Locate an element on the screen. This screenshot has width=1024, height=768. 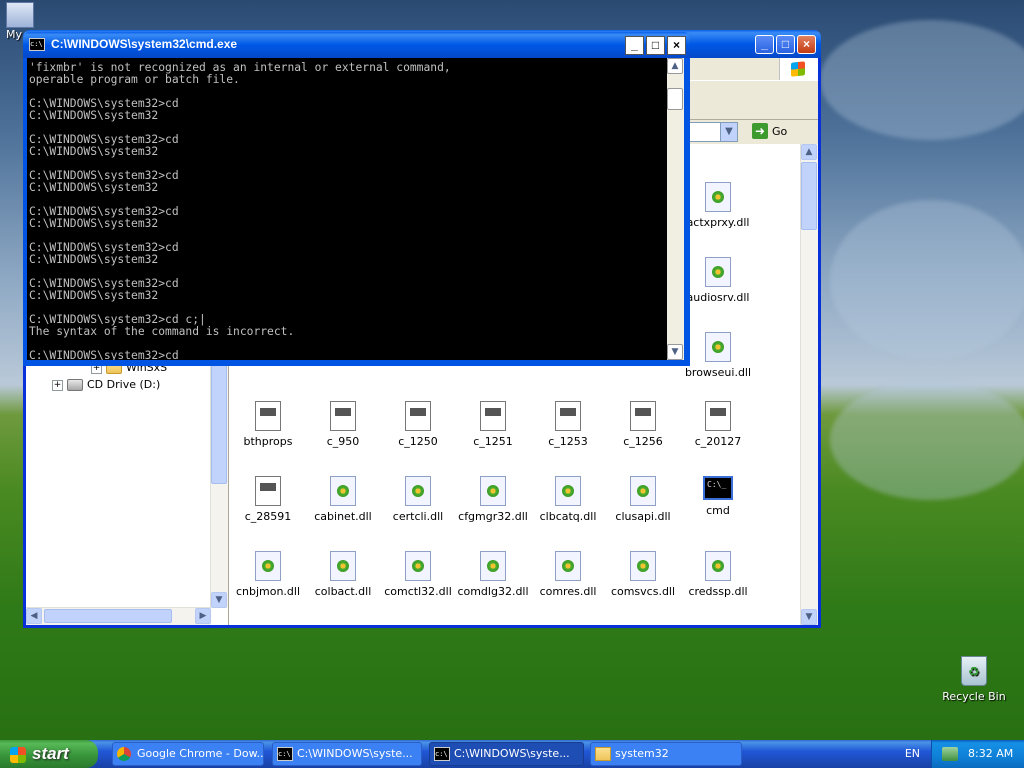
file-label: c_1256 is located at coordinates (643, 441).